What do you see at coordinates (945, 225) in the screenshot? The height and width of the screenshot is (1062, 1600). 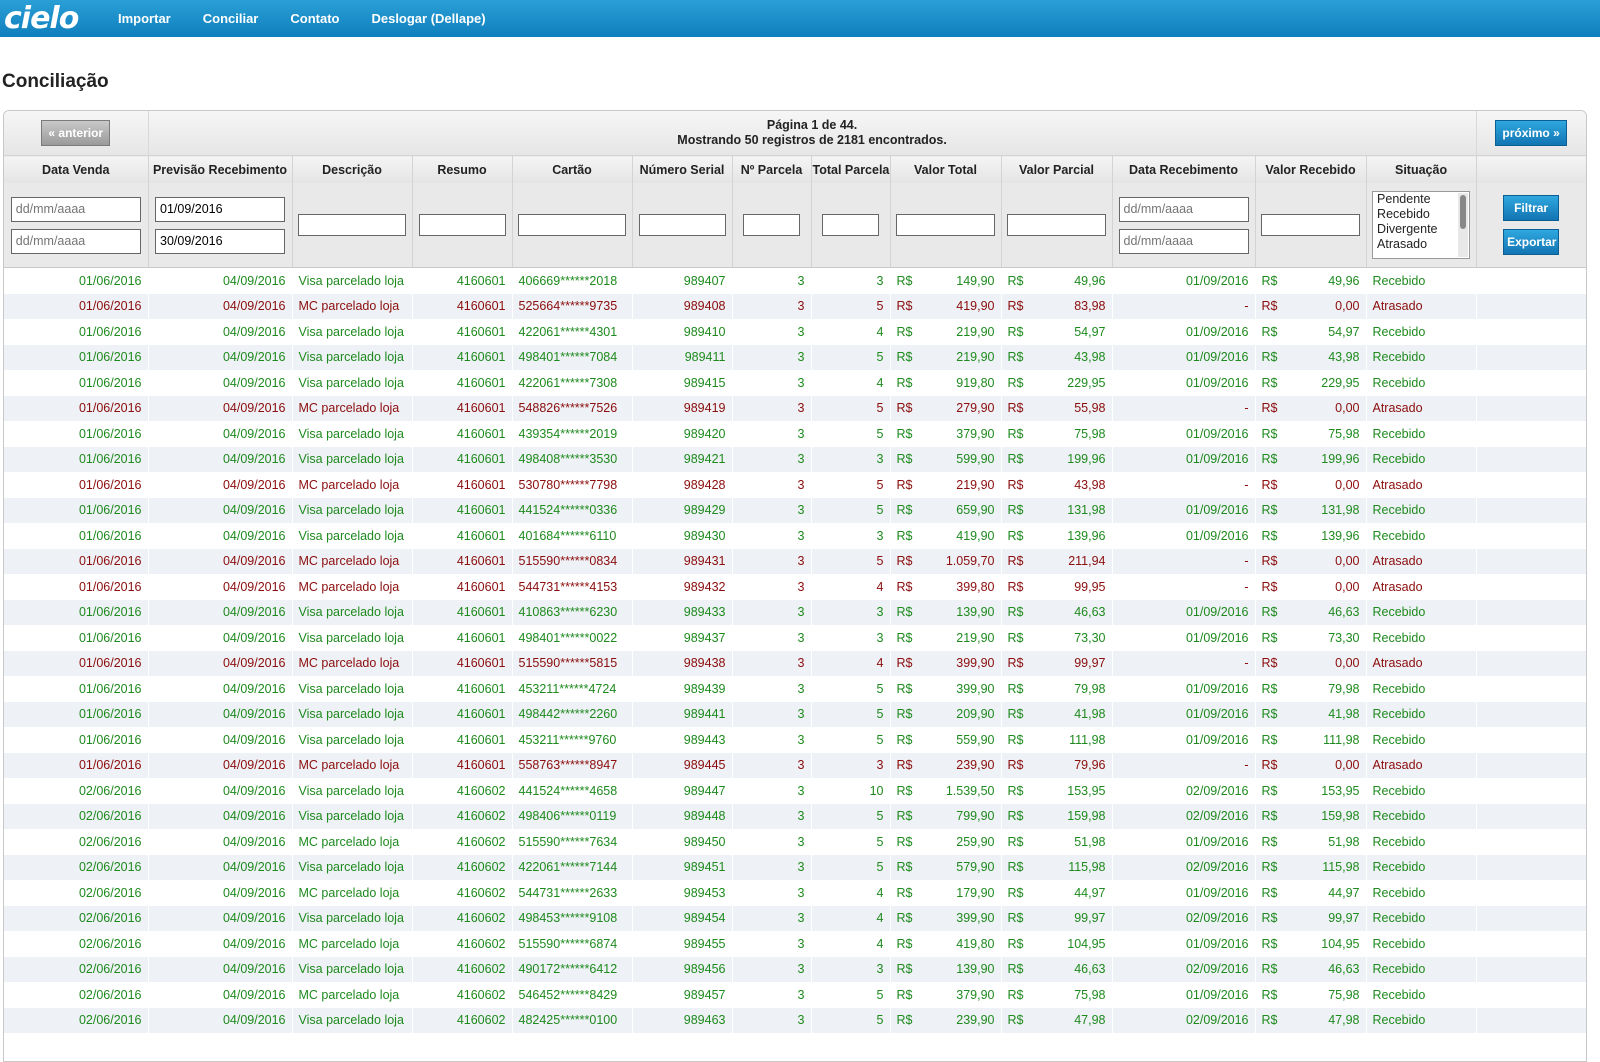 I see `filter-valor-total` at bounding box center [945, 225].